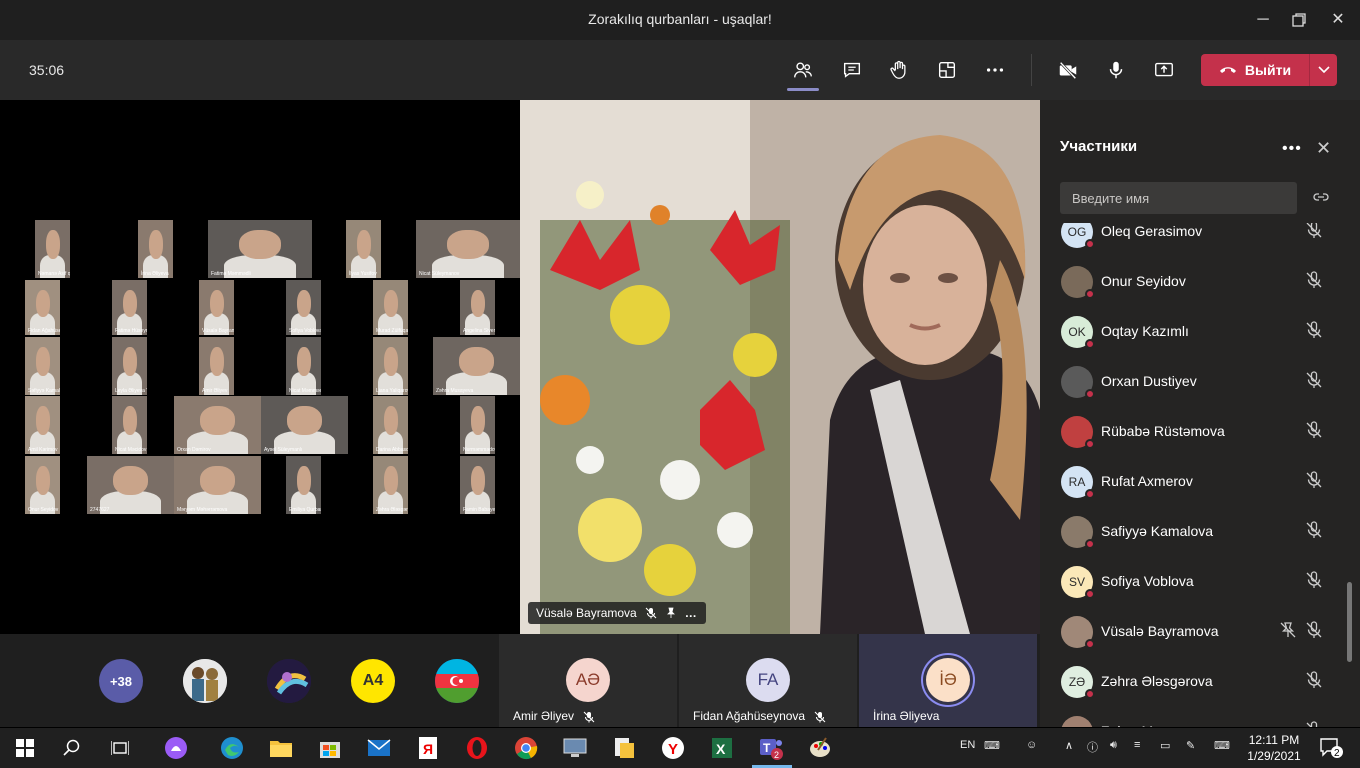 The image size is (1360, 768). What do you see at coordinates (1076, 582) in the screenshot?
I see `participant-initials: SV` at bounding box center [1076, 582].